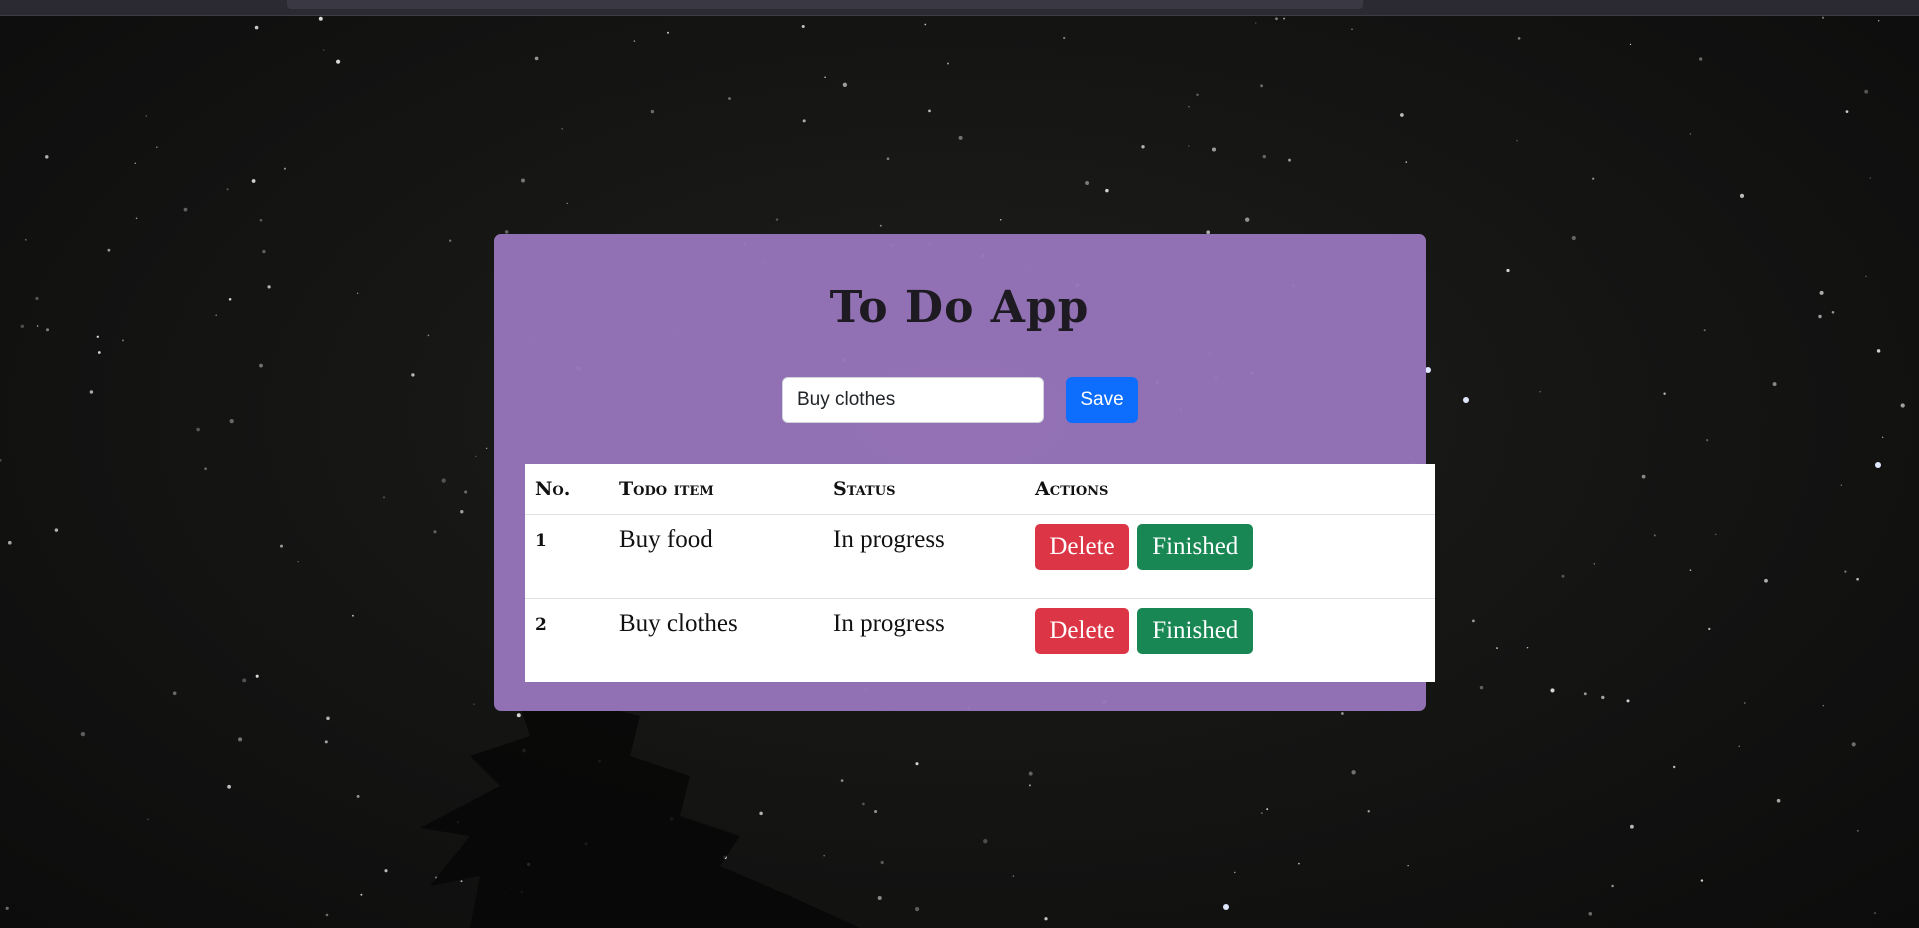 Image resolution: width=1919 pixels, height=928 pixels. Describe the element at coordinates (959, 307) in the screenshot. I see `app-title: To Do App` at that location.